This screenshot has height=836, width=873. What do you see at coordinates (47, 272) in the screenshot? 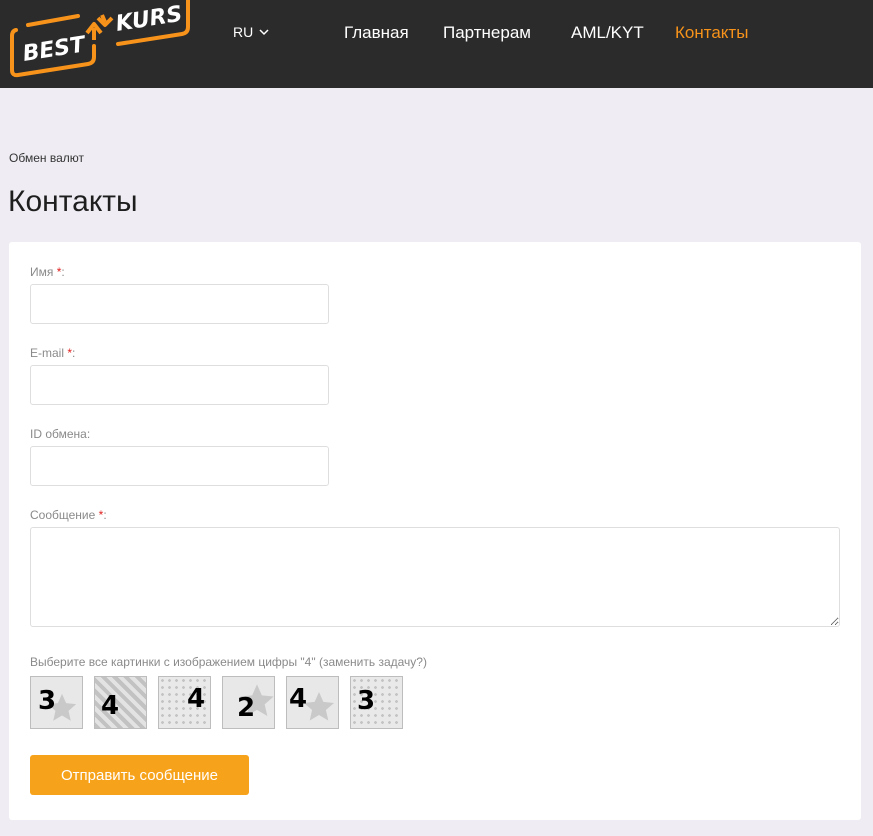
I see `name-label: Имя *:` at bounding box center [47, 272].